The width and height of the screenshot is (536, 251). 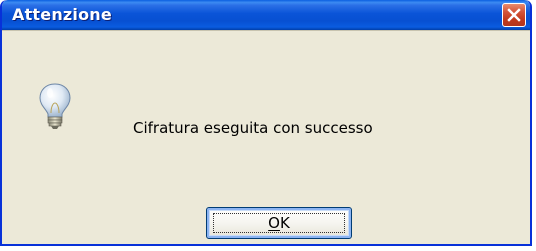 I want to click on close-icon, so click(x=514, y=15).